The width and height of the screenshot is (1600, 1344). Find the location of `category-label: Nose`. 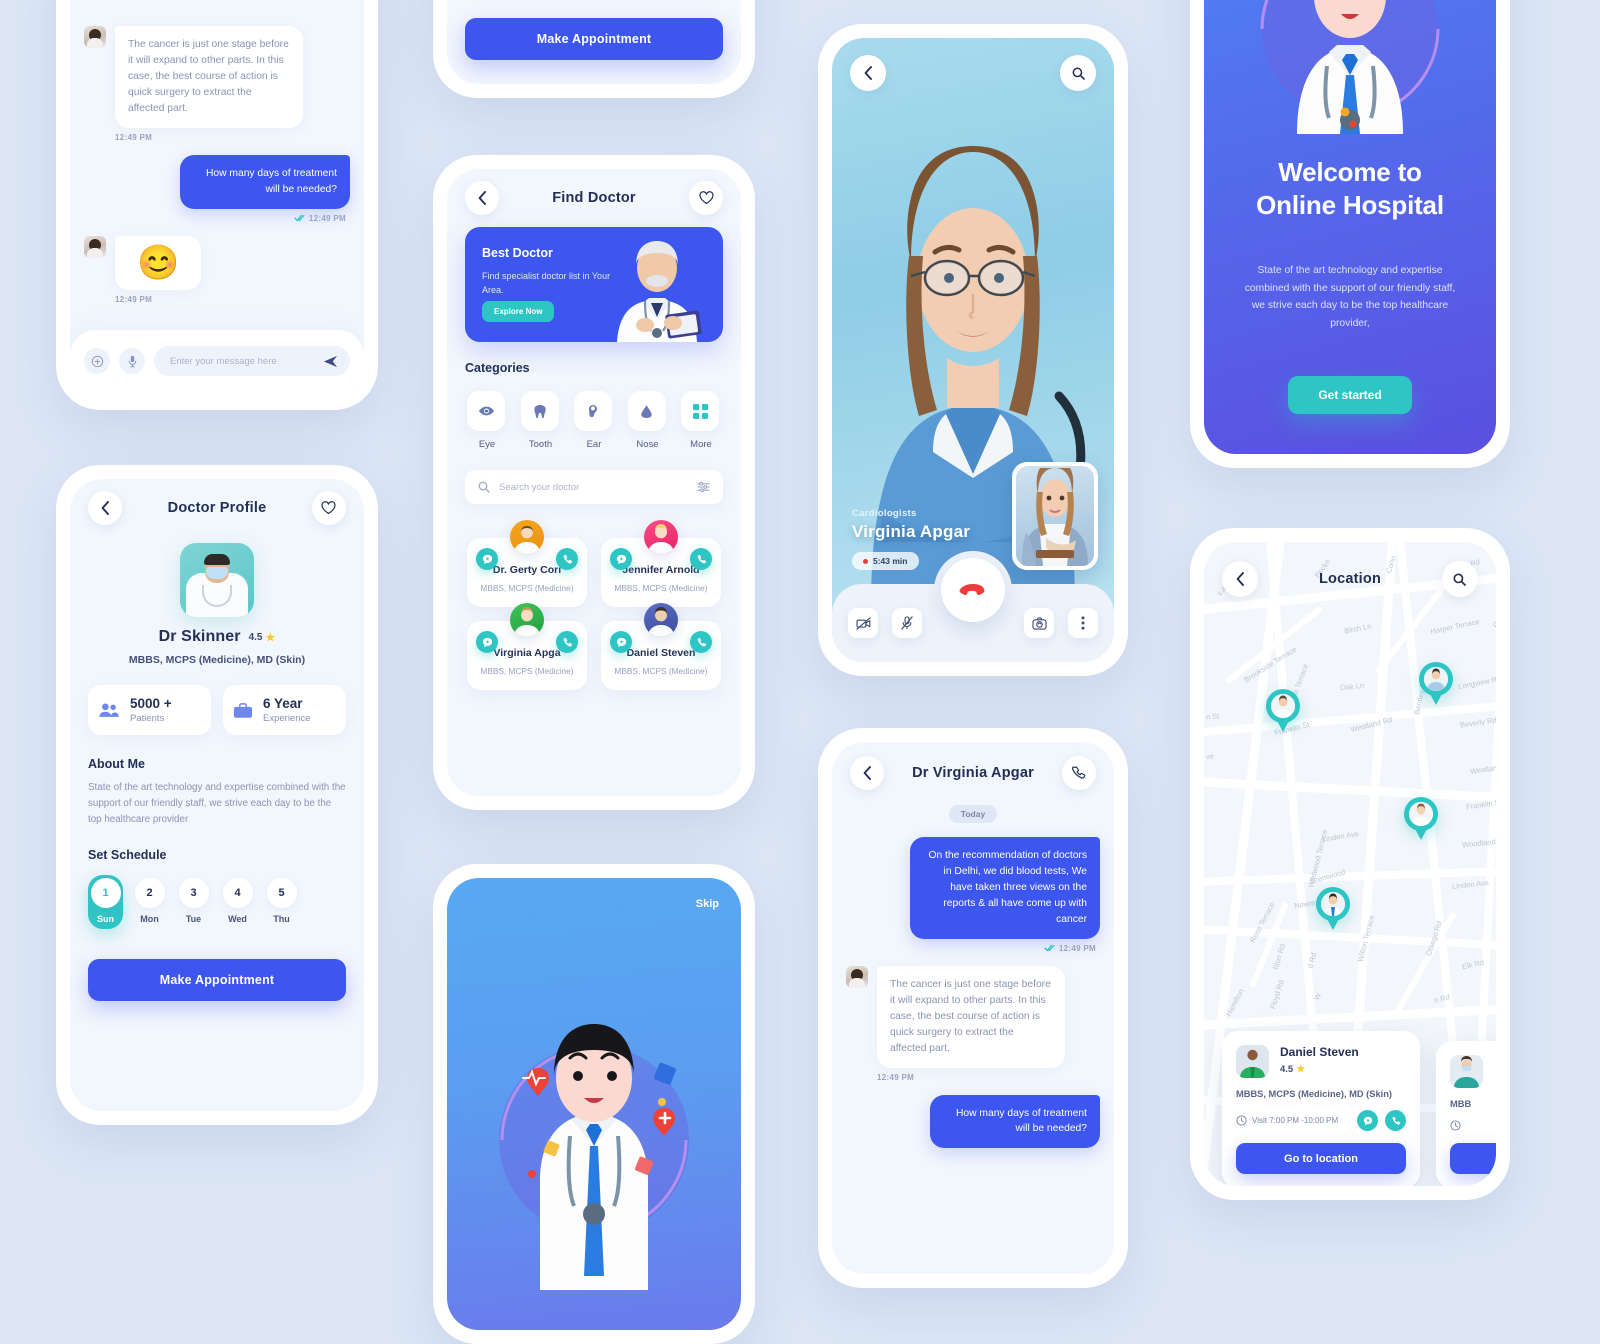

category-label: Nose is located at coordinates (647, 444).